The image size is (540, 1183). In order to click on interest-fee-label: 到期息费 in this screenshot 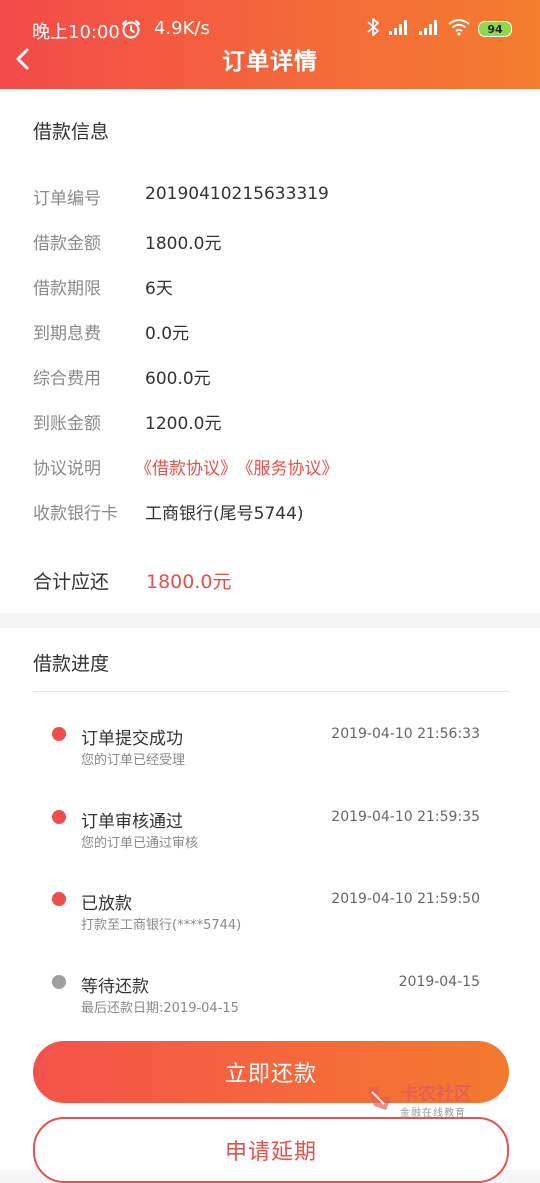, I will do `click(67, 334)`.